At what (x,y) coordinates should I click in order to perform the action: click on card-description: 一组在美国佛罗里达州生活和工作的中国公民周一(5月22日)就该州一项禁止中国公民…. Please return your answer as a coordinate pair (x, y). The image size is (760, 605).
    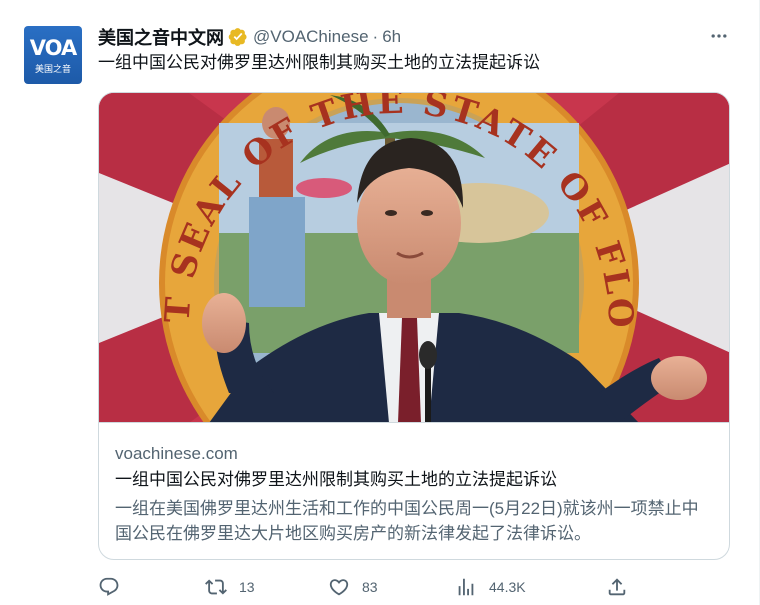
    Looking at the image, I should click on (407, 521).